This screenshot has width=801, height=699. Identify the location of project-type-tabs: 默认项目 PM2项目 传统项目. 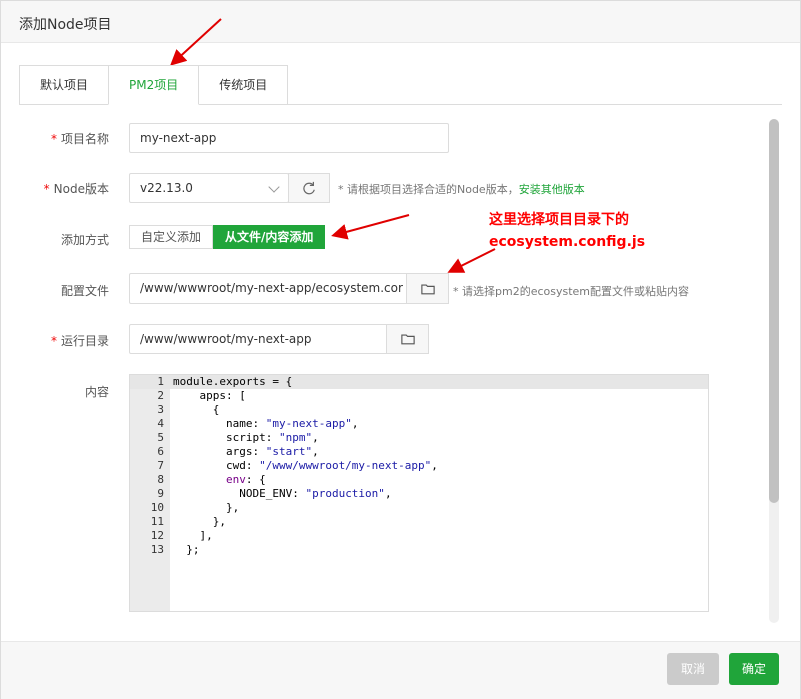
(154, 85).